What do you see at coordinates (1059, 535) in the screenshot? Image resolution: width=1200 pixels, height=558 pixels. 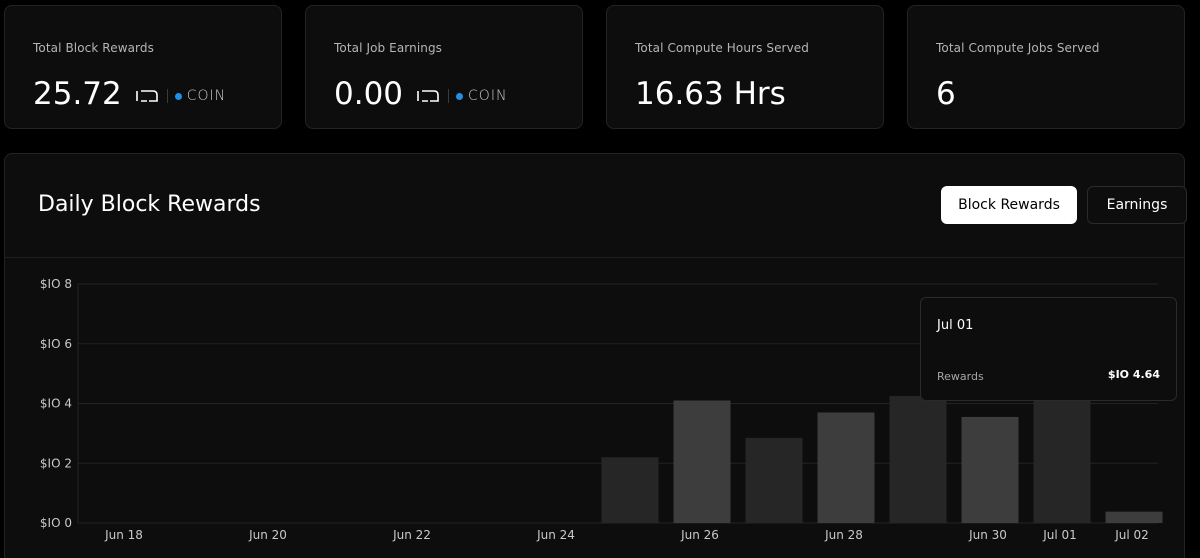 I see `x-tick-label: Jul 01` at bounding box center [1059, 535].